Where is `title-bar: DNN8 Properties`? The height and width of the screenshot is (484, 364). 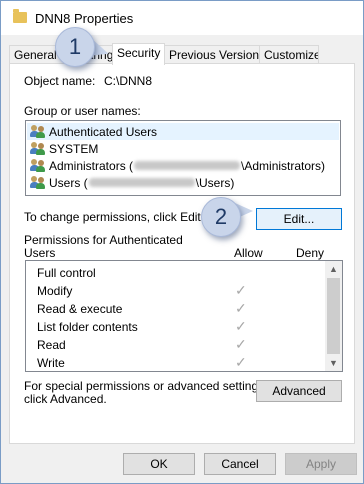 title-bar: DNN8 Properties is located at coordinates (182, 18).